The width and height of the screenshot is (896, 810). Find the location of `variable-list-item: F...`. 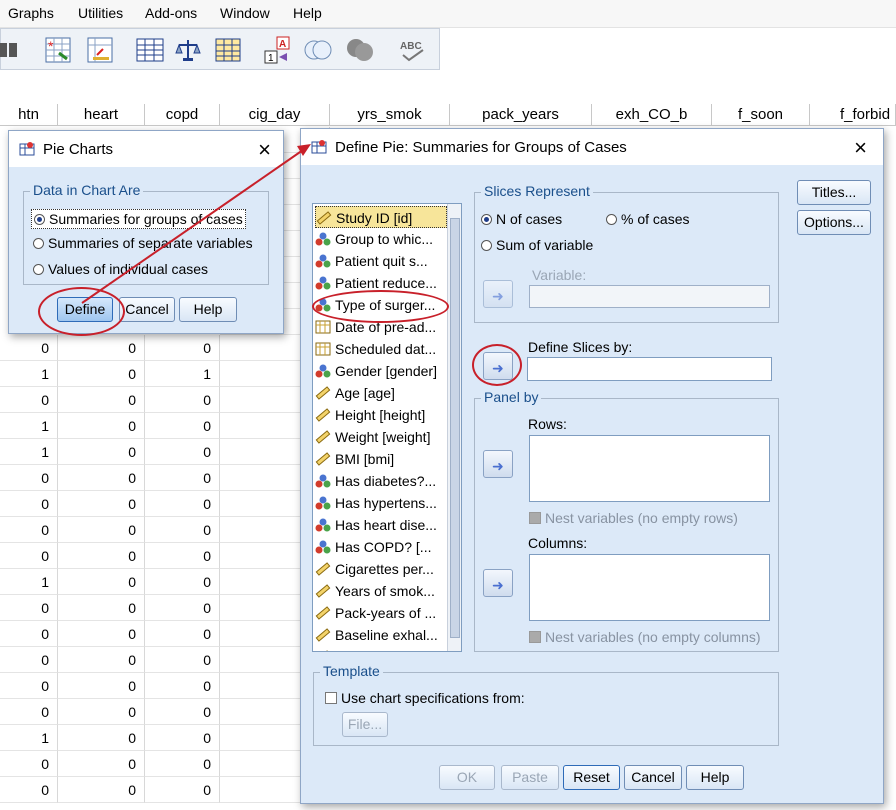

variable-list-item: F... is located at coordinates (381, 648).